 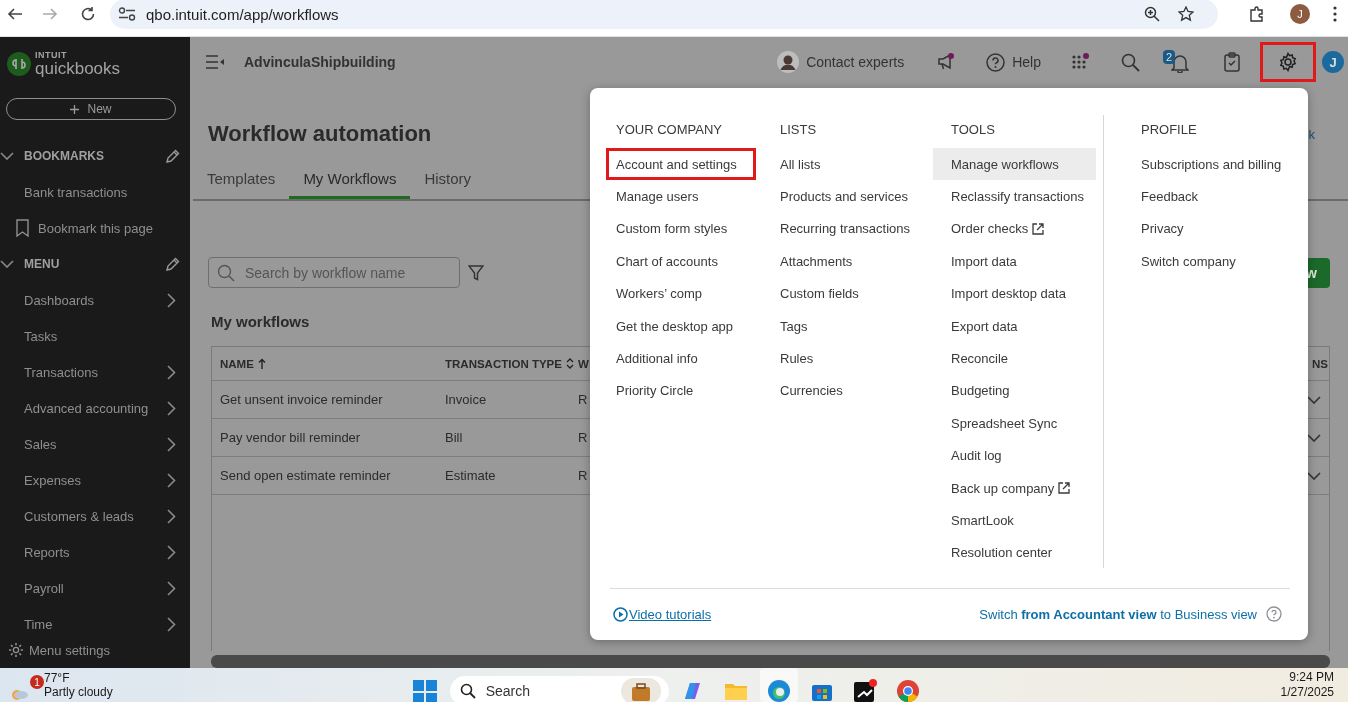 I want to click on sidebar-item: Expenses, so click(x=95, y=480).